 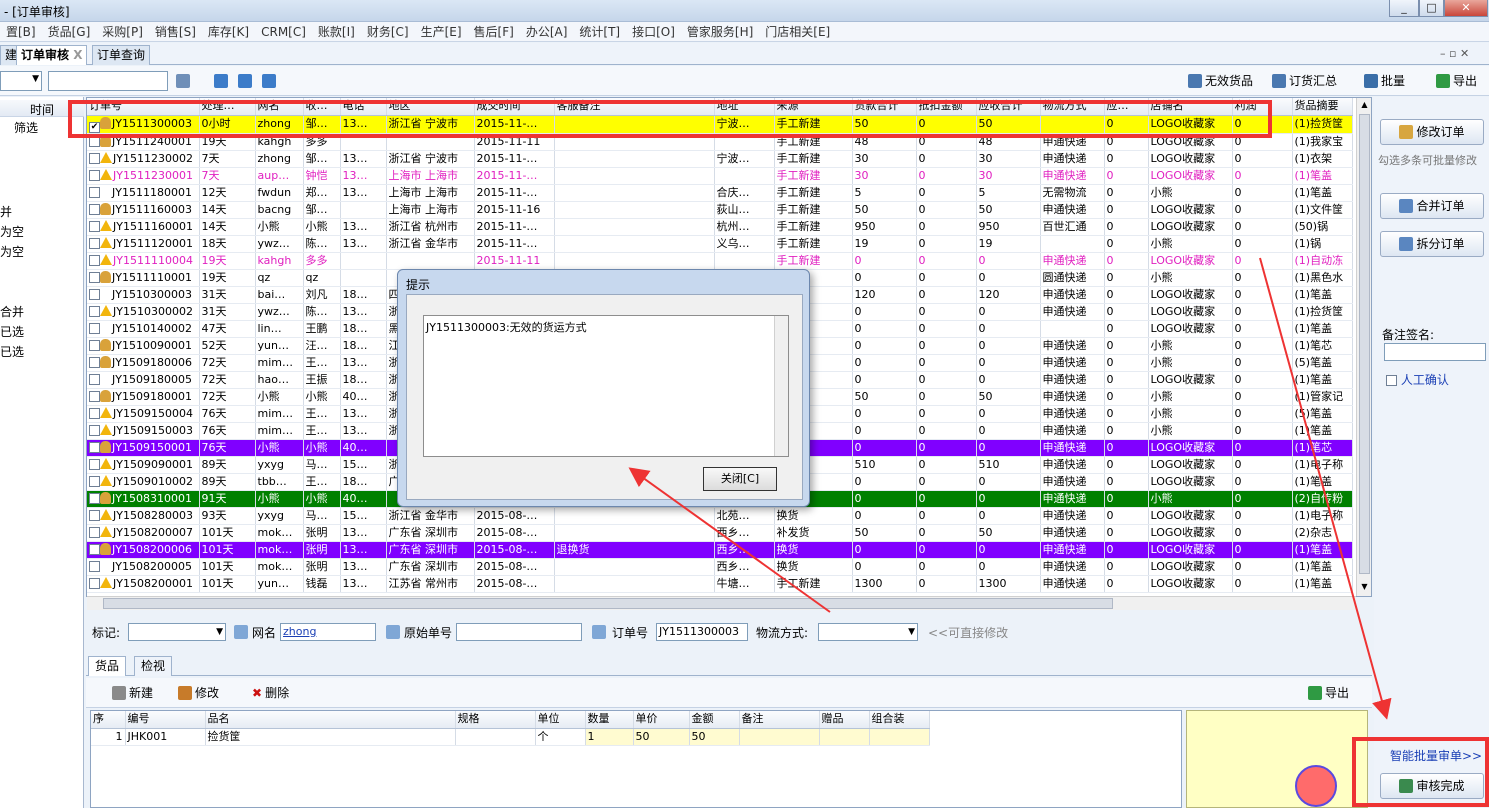 I want to click on arrow-to-dialog, so click(x=729, y=540).